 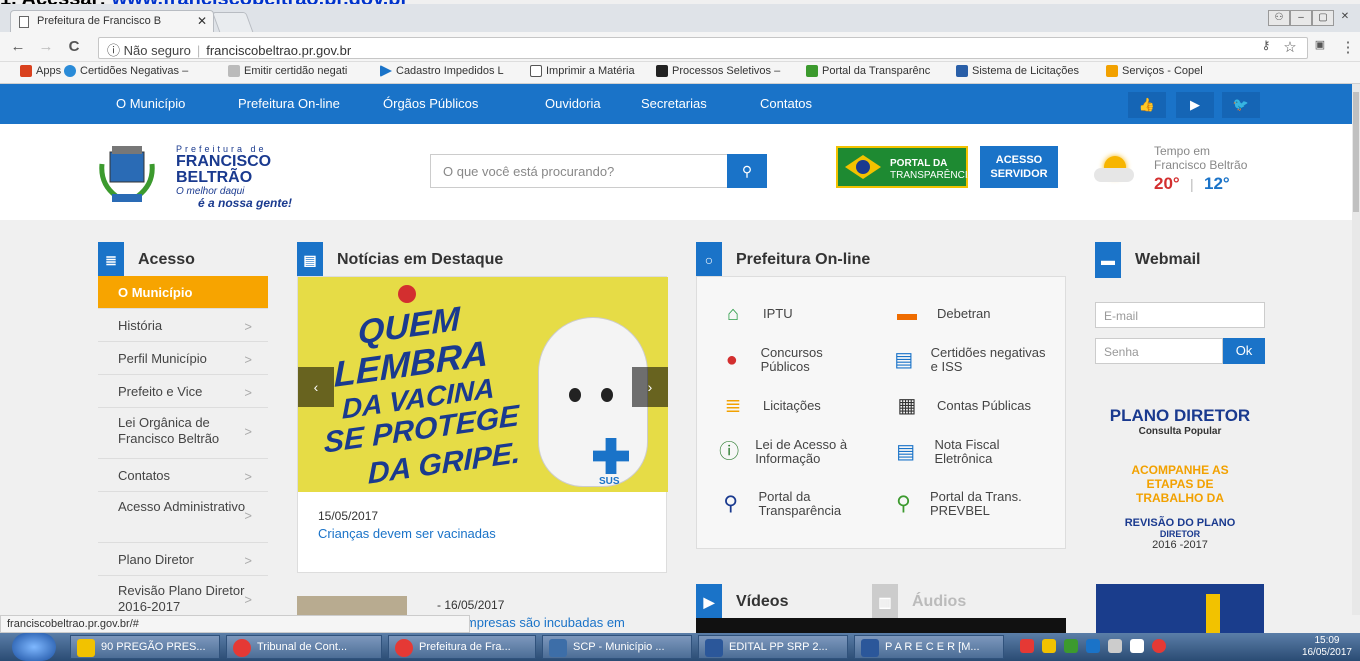 What do you see at coordinates (1108, 260) in the screenshot?
I see `folder-icon: ▬` at bounding box center [1108, 260].